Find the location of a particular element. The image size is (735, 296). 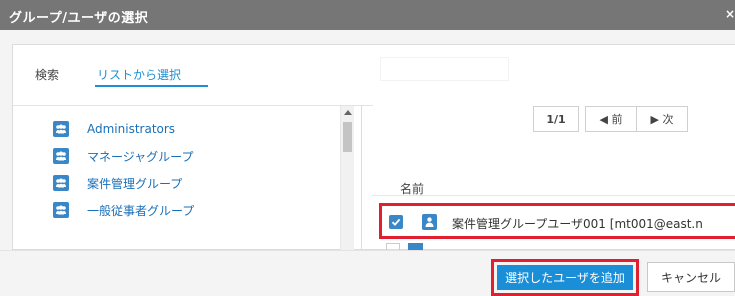

group-label: 一般従事者グループ is located at coordinates (141, 210).